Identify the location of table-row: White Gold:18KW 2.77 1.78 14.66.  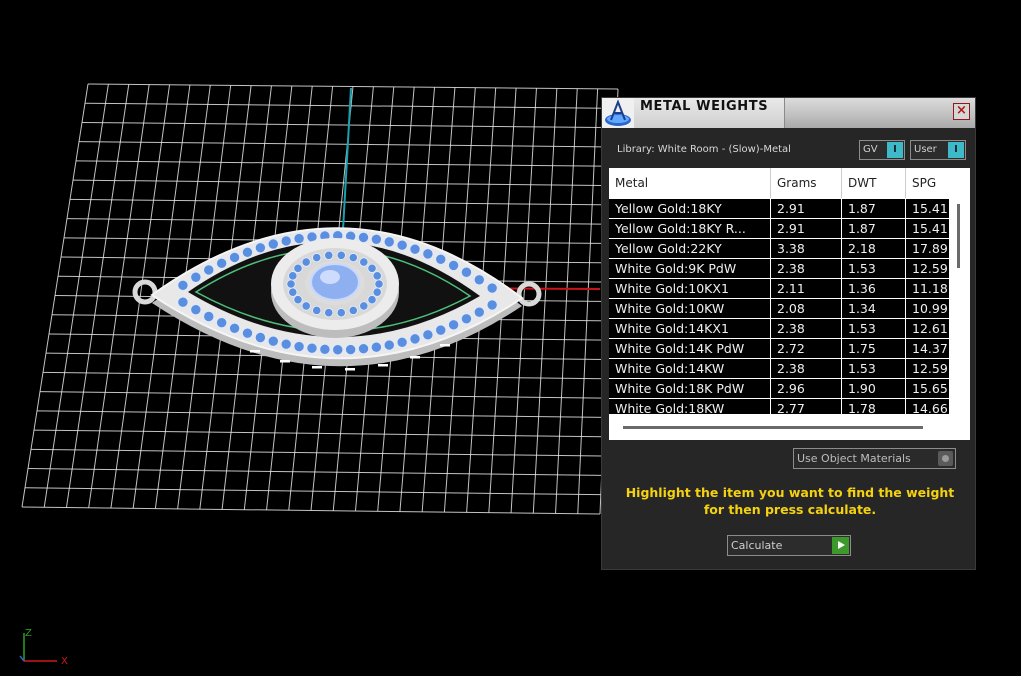
(779, 406).